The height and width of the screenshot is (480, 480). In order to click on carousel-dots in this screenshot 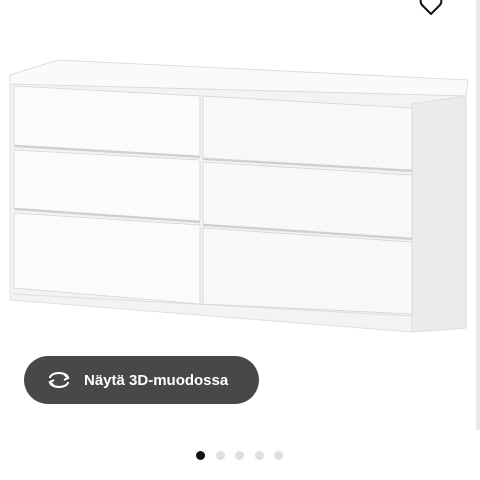, I will do `click(245, 456)`.